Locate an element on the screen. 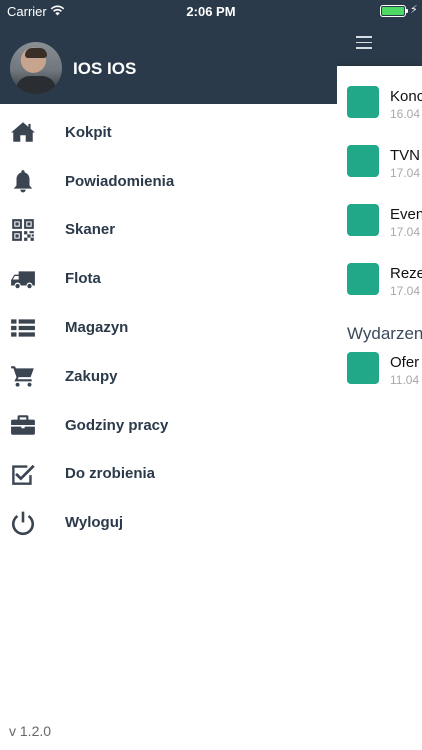 The image size is (422, 750). list-item-title: Even is located at coordinates (406, 214).